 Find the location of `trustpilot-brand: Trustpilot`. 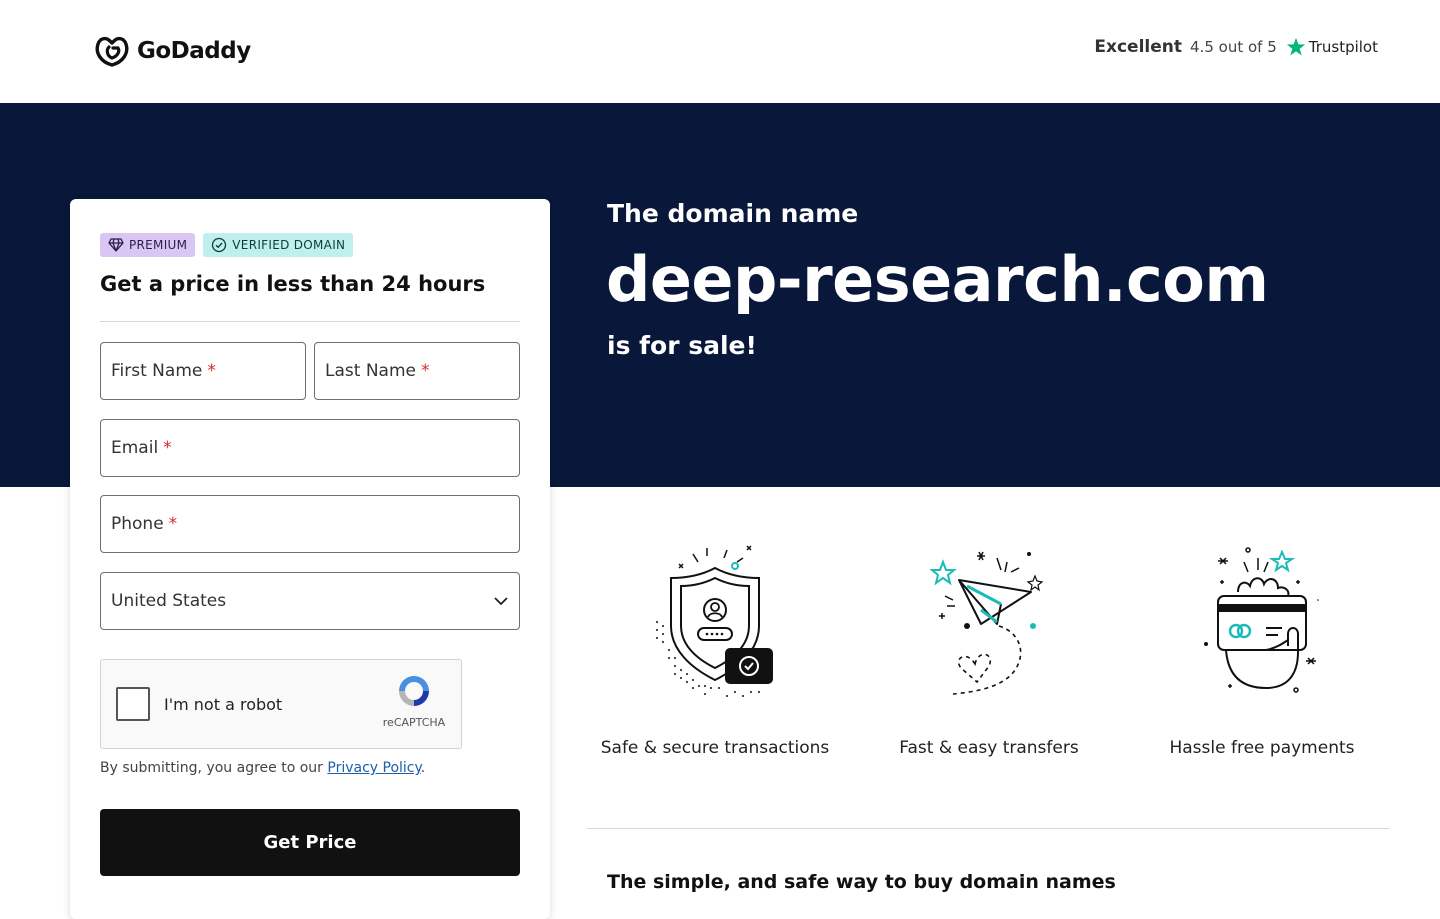

trustpilot-brand: Trustpilot is located at coordinates (1331, 47).